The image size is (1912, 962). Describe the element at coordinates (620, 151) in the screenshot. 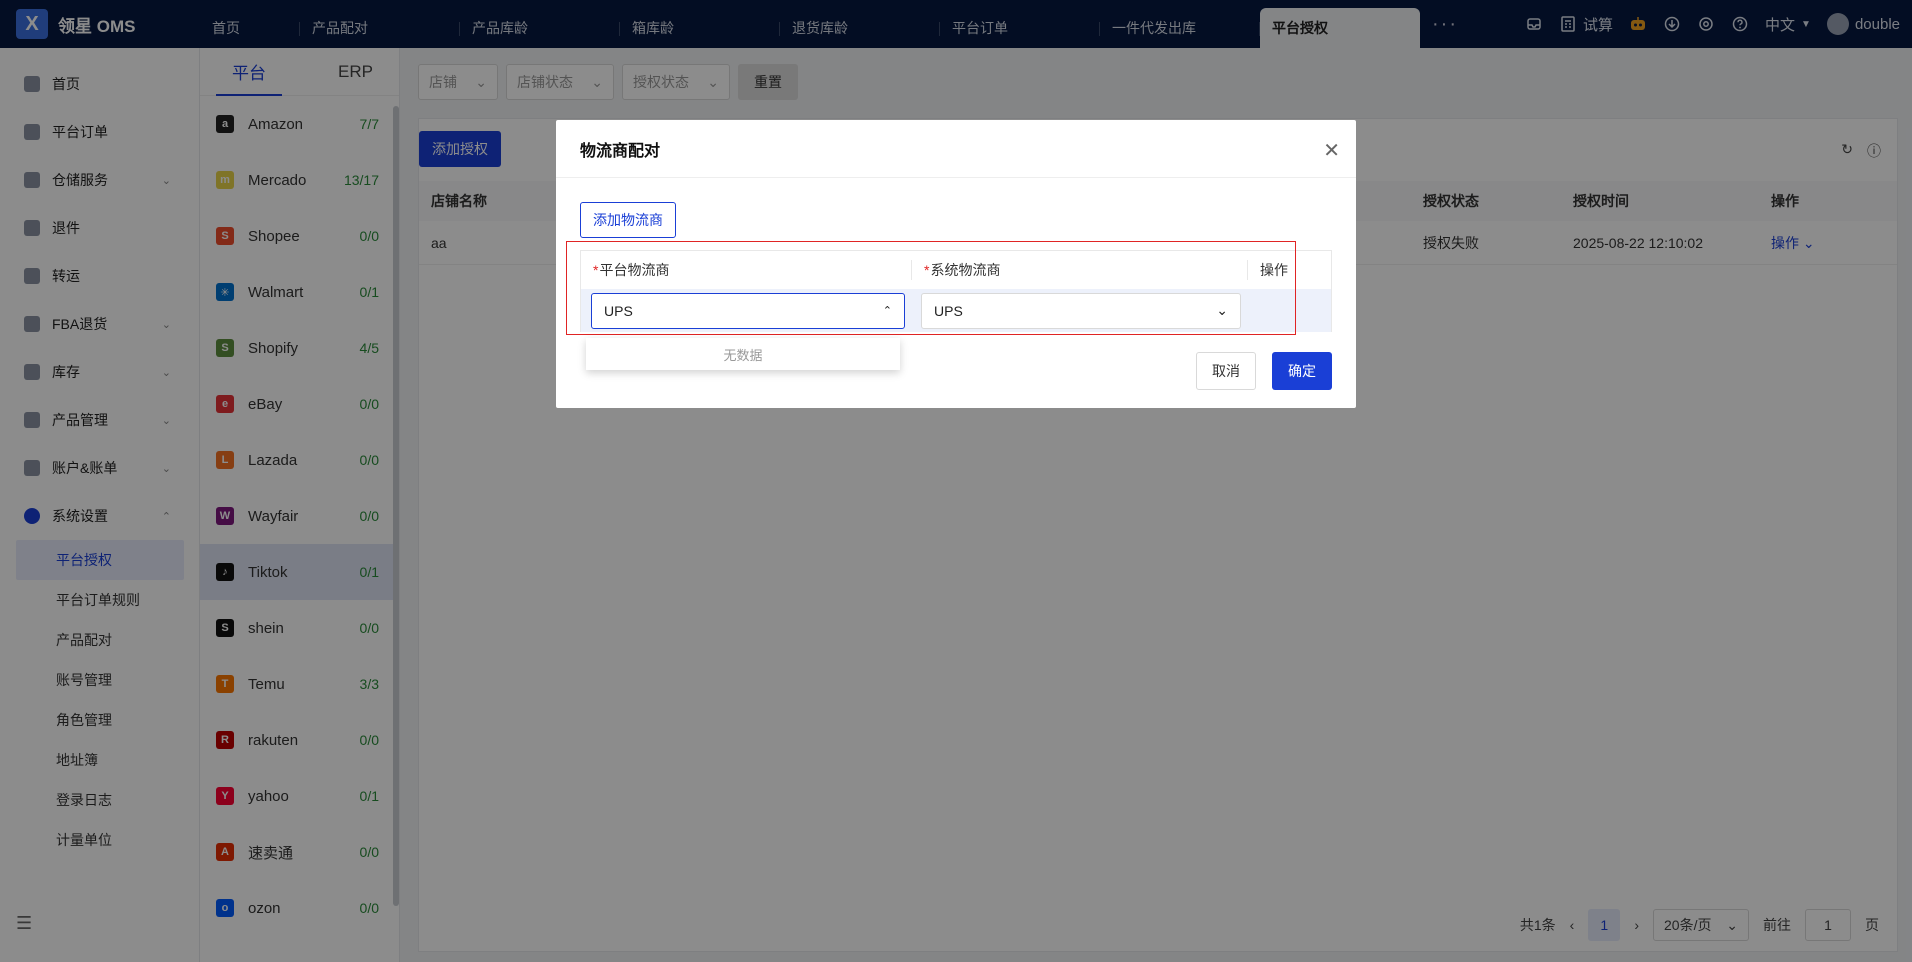

I see `dialog-title: 物流商配对` at that location.